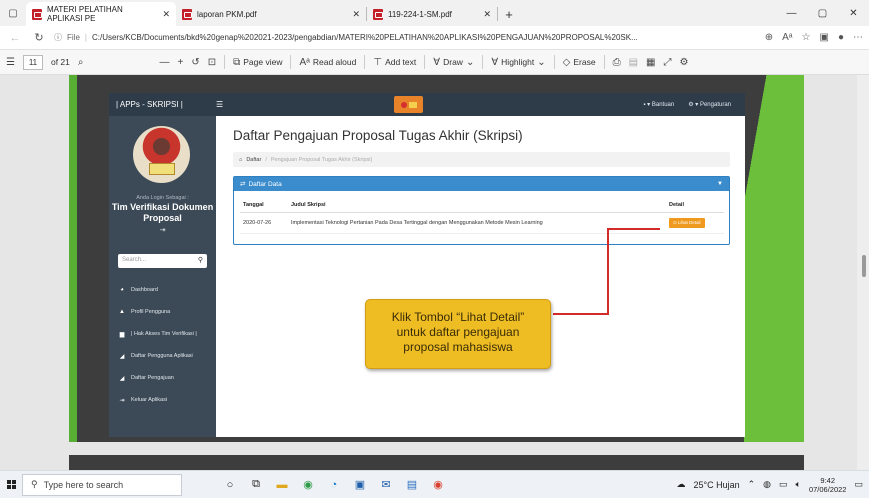  What do you see at coordinates (360, 484) in the screenshot?
I see `store-icon: ▣` at bounding box center [360, 484].